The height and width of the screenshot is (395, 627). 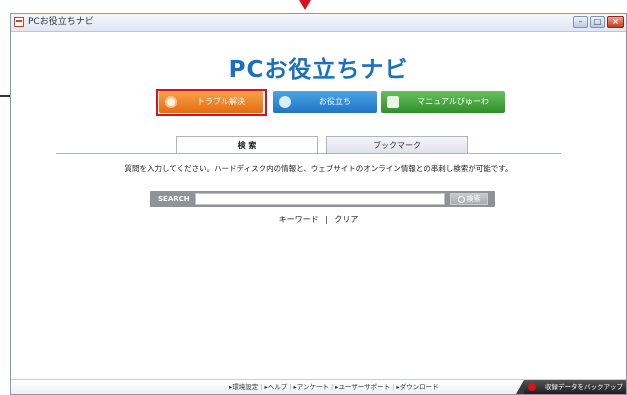 I want to click on footer-link-survey-label: アンケート, so click(x=312, y=387).